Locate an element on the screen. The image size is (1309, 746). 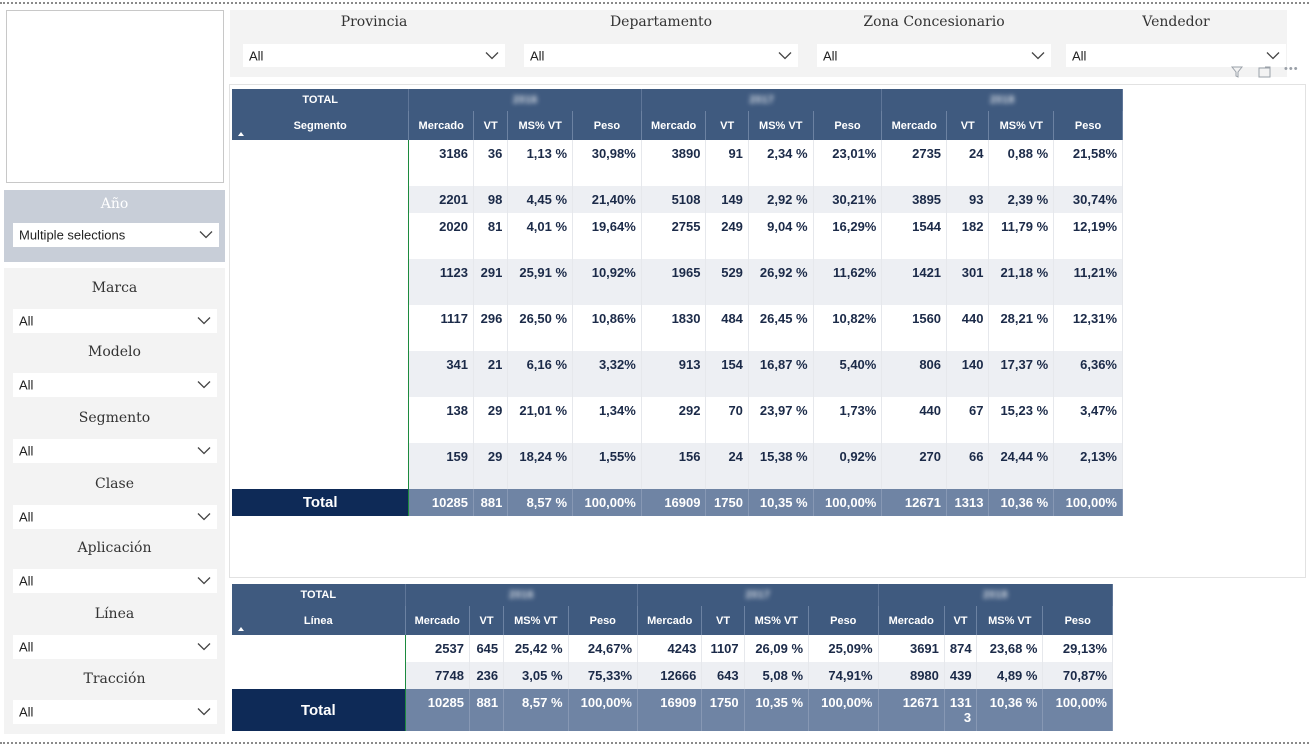
table-cell: 9,04 % is located at coordinates (781, 236).